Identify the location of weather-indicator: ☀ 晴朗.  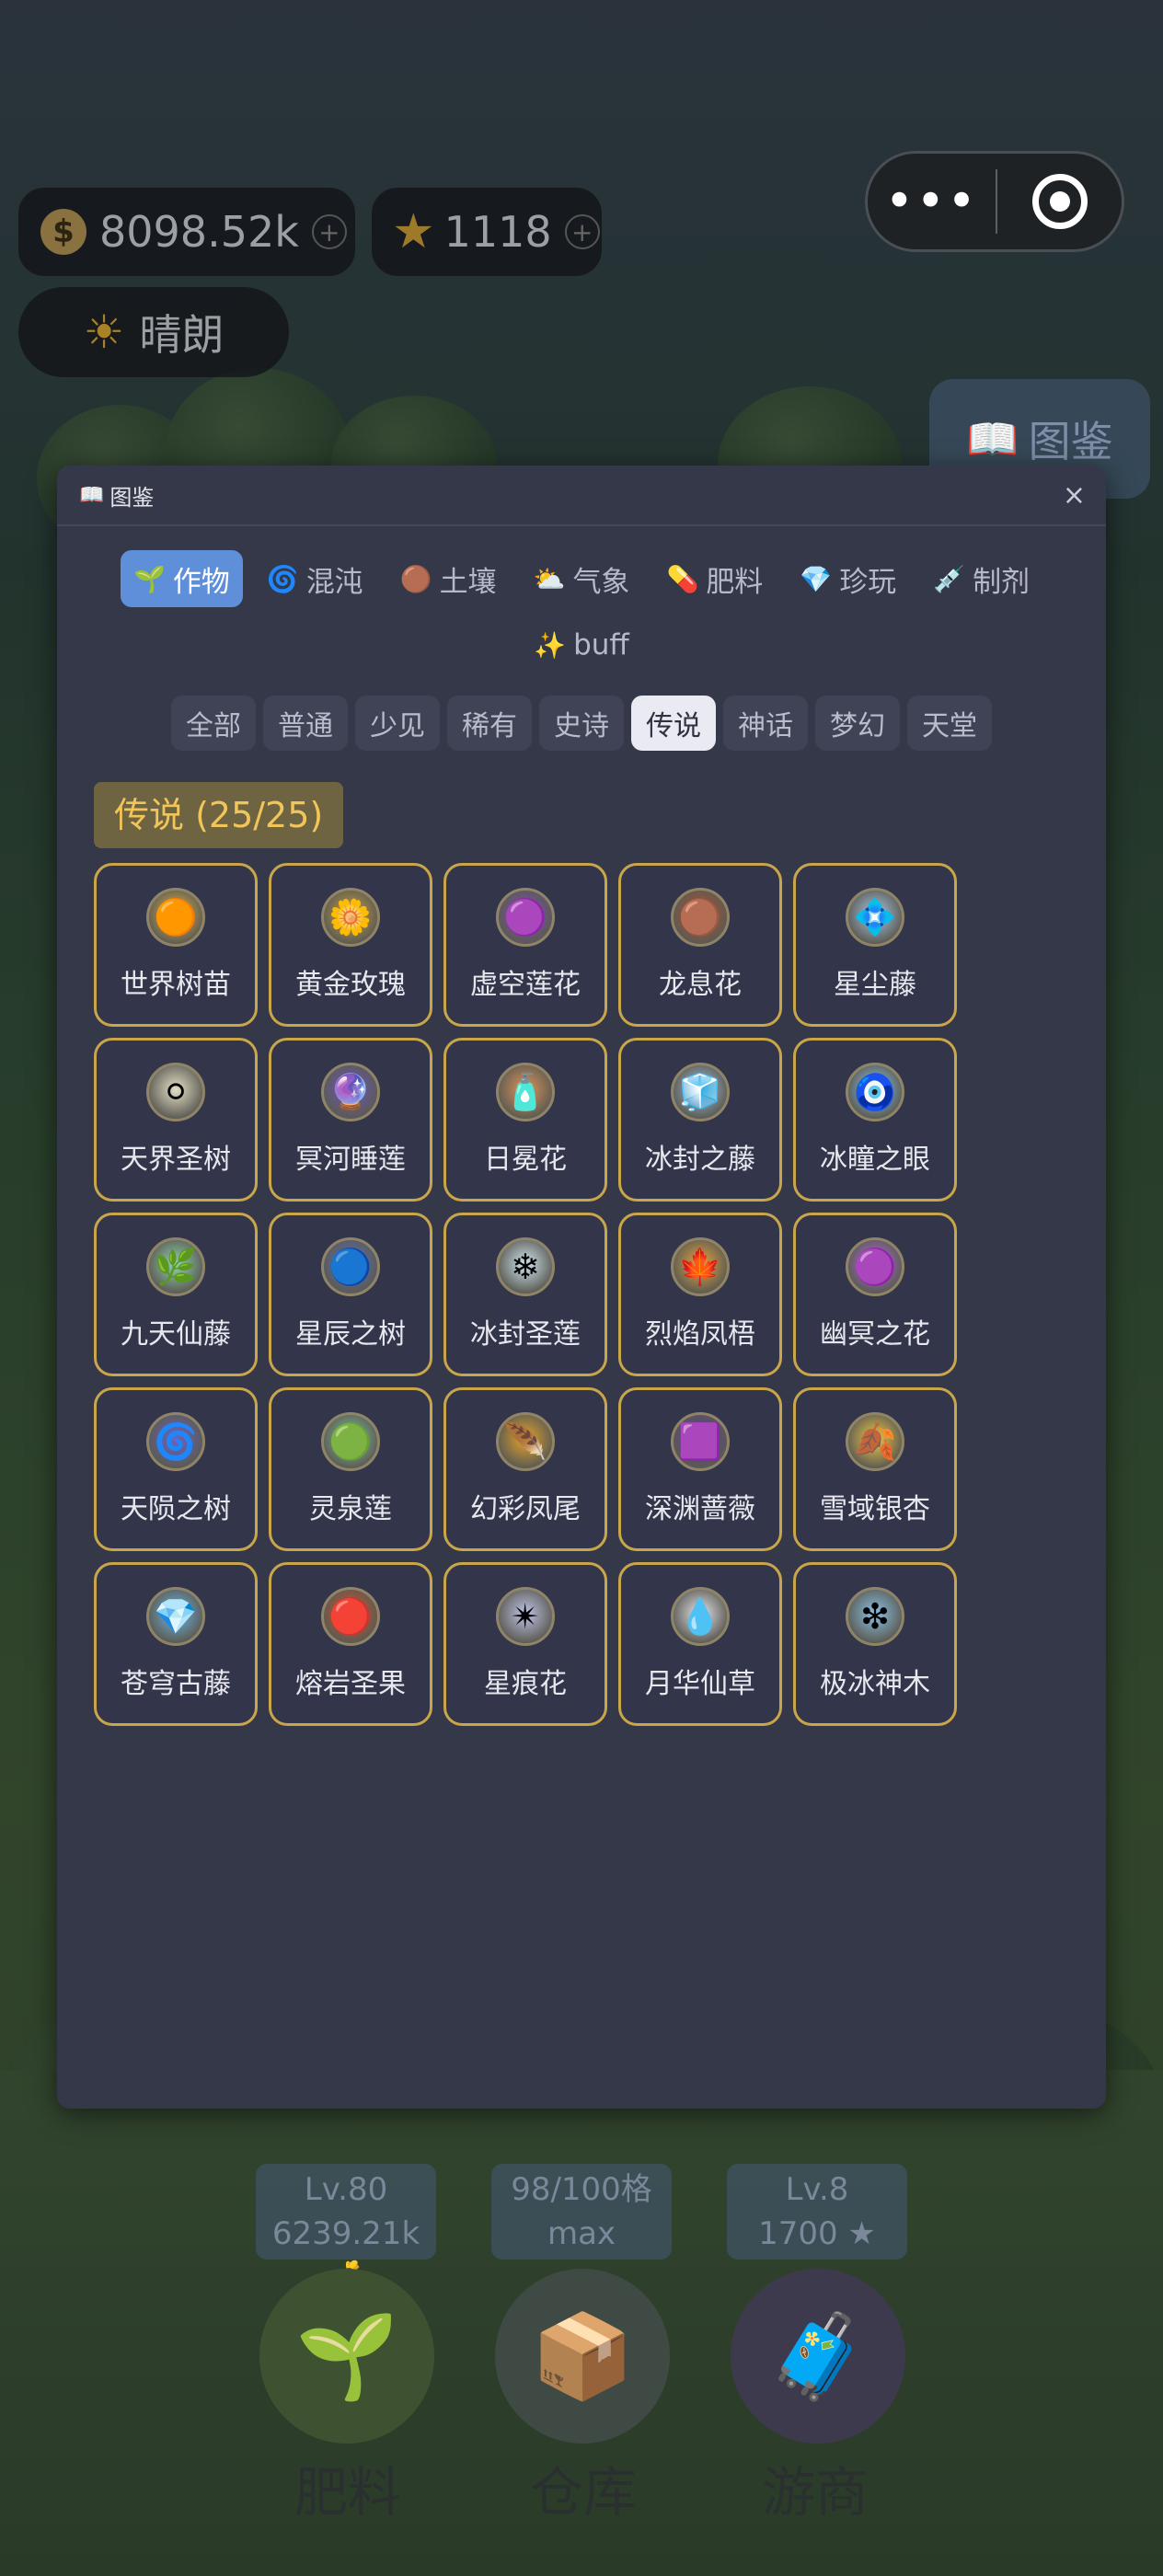
(153, 332).